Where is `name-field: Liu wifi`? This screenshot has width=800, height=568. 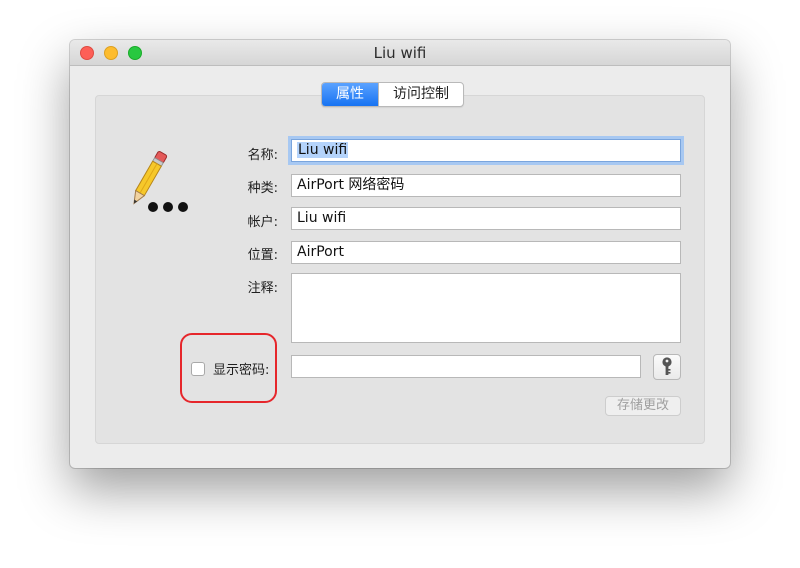 name-field: Liu wifi is located at coordinates (486, 150).